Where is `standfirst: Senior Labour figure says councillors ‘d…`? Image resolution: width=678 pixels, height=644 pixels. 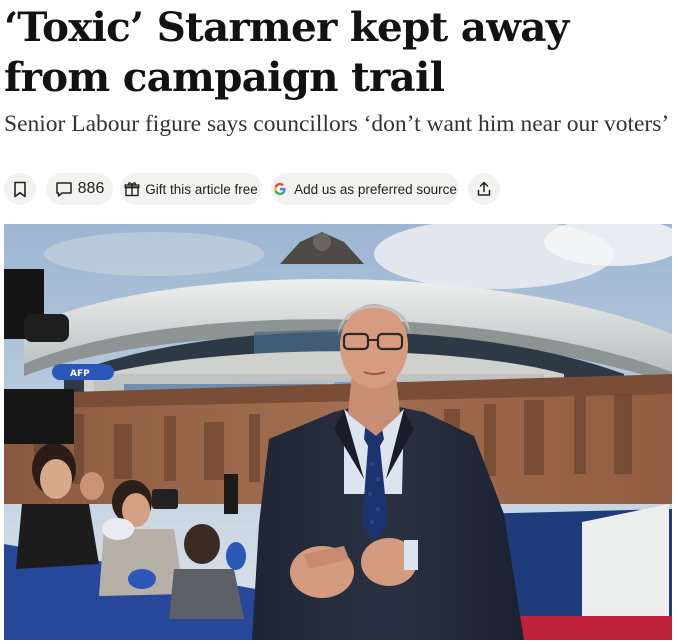 standfirst: Senior Labour figure says councillors ‘d… is located at coordinates (337, 124).